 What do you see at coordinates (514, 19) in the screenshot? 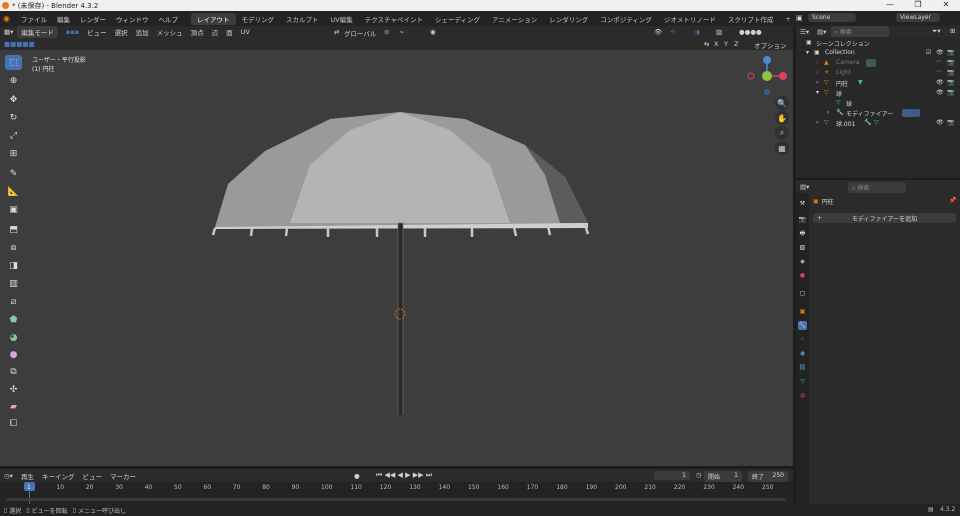
I see `tab-animation: アニメーション` at bounding box center [514, 19].